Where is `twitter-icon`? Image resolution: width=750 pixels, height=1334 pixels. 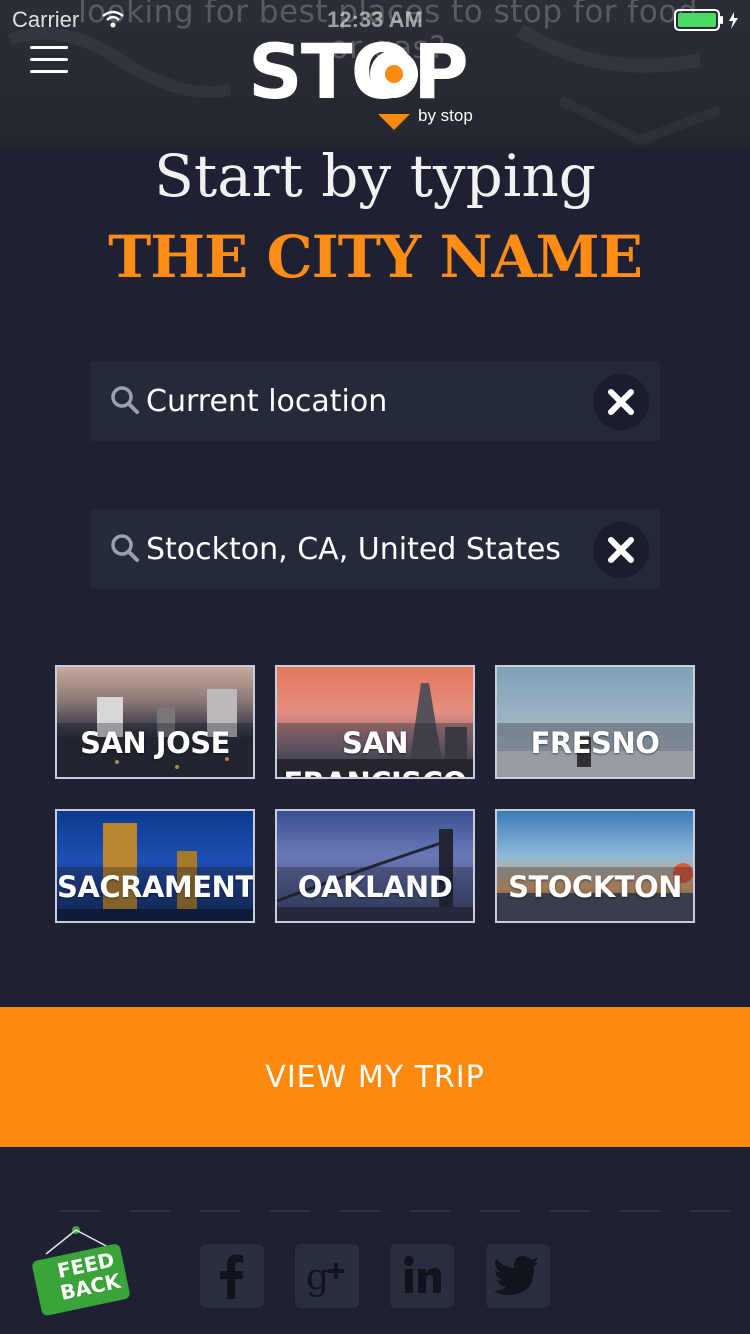 twitter-icon is located at coordinates (517, 1275).